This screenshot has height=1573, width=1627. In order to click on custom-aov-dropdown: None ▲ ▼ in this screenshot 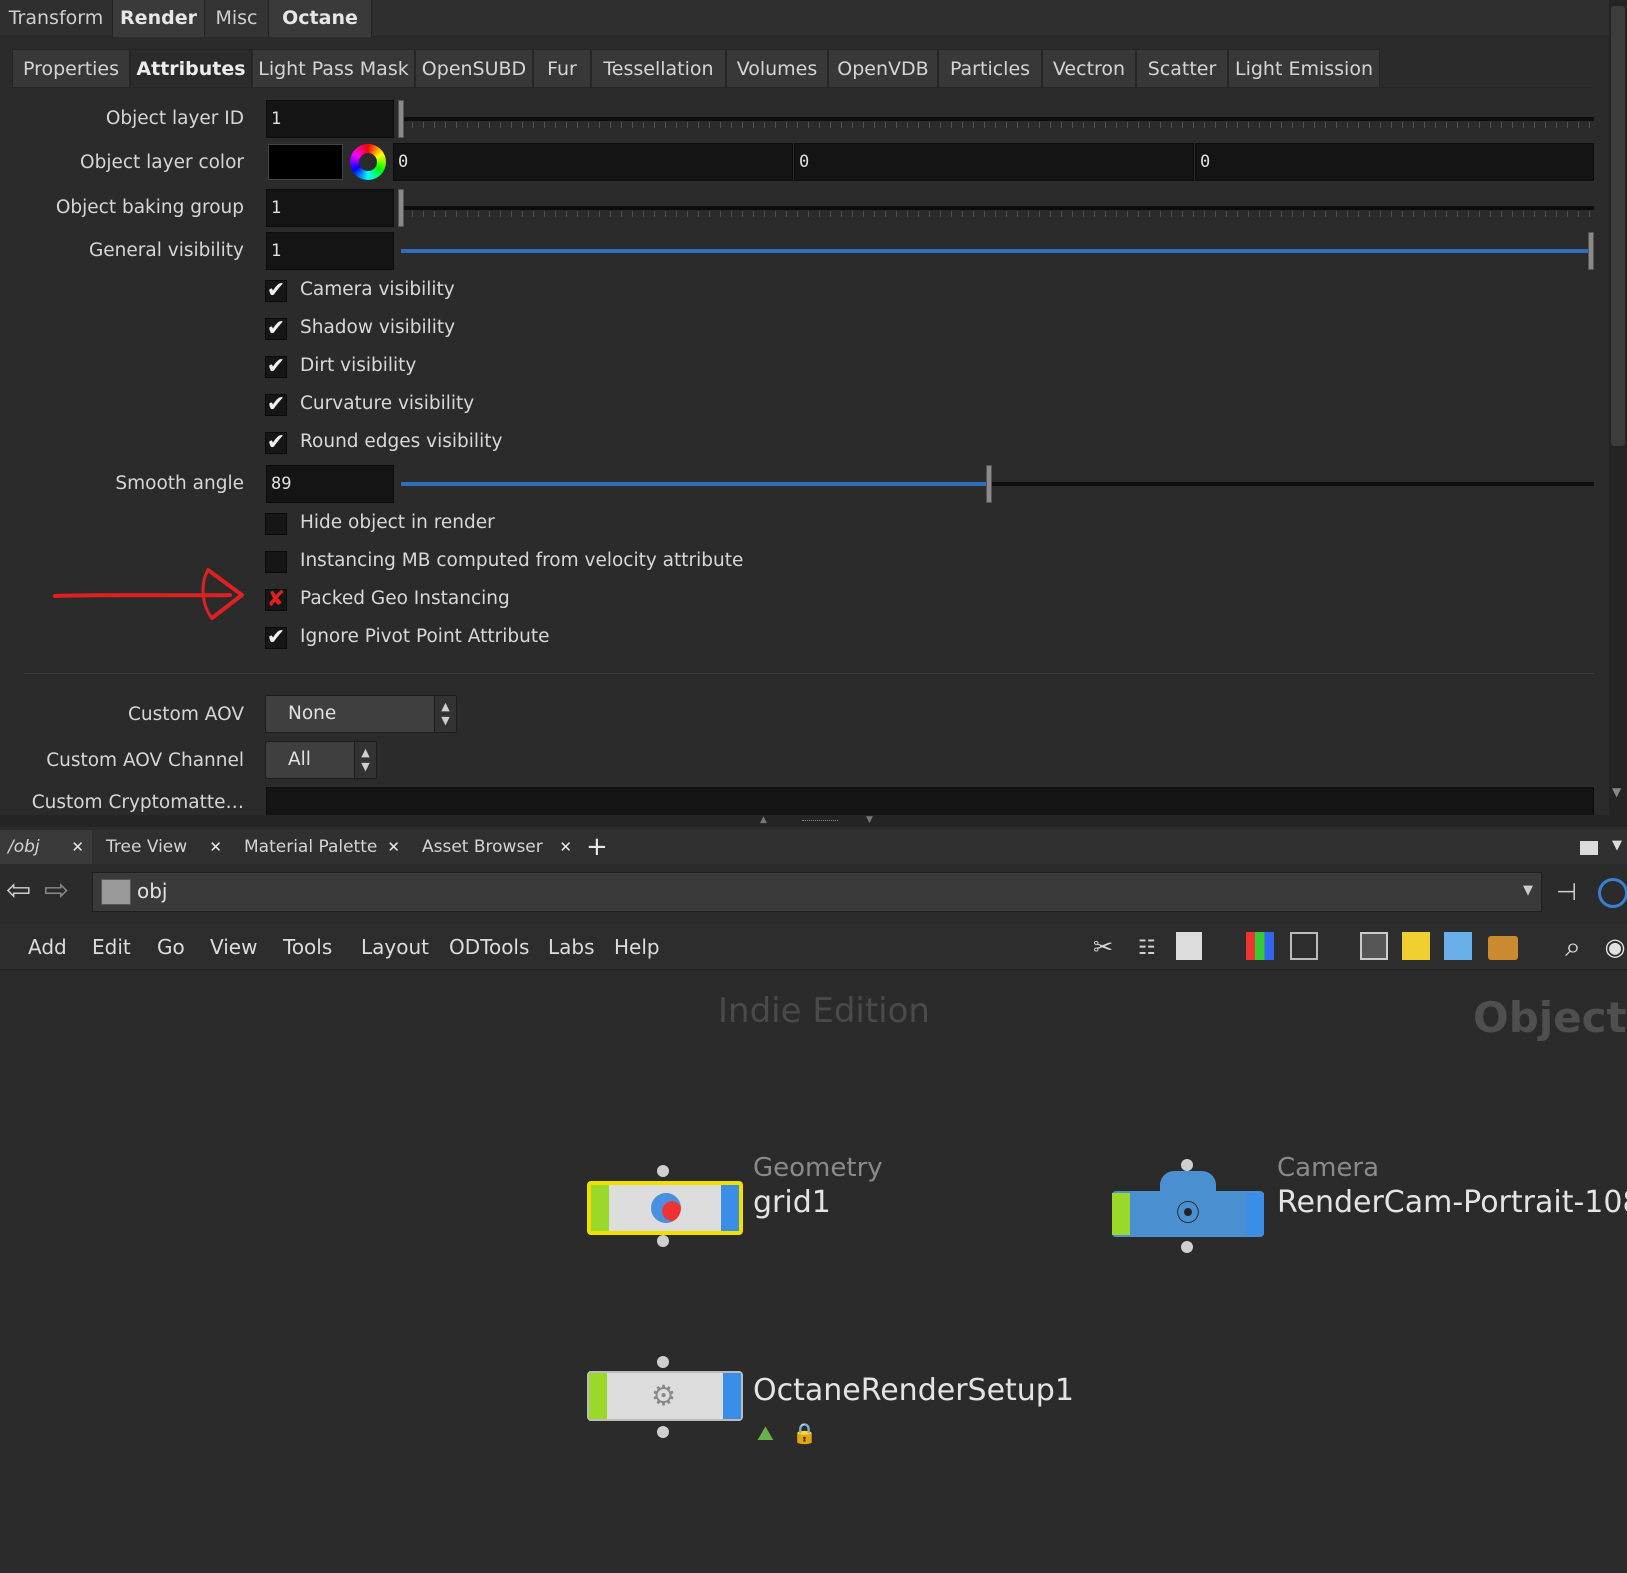, I will do `click(361, 714)`.